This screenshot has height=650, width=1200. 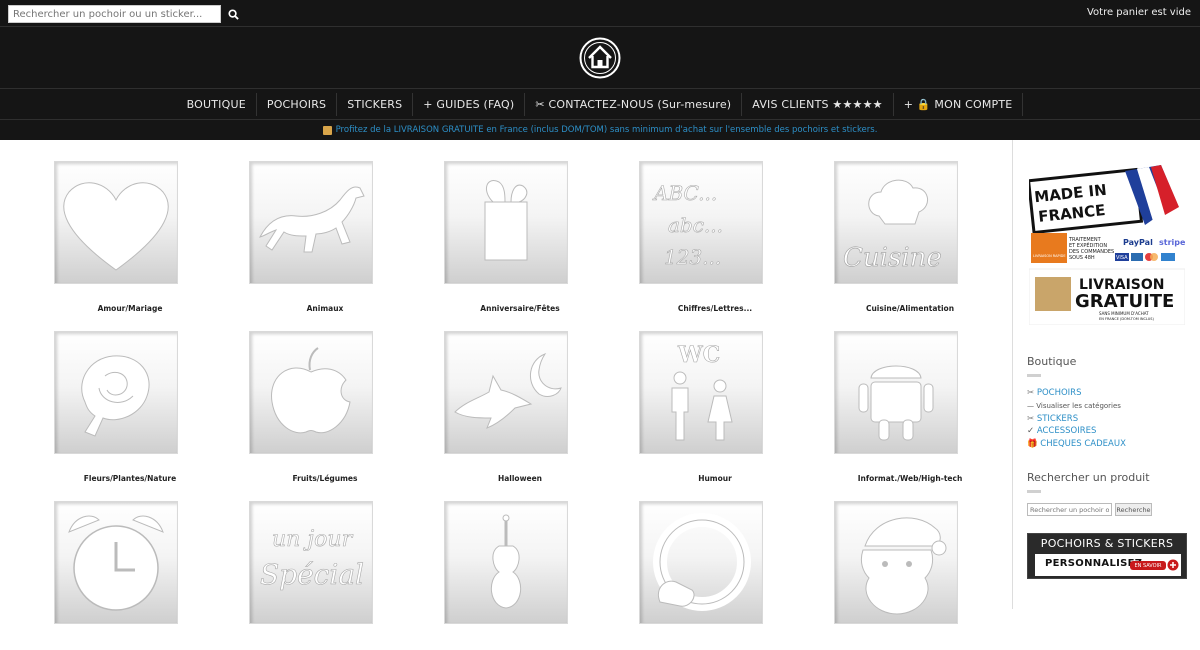 I want to click on category-tile: Fruits/Légumes, so click(x=307, y=396).